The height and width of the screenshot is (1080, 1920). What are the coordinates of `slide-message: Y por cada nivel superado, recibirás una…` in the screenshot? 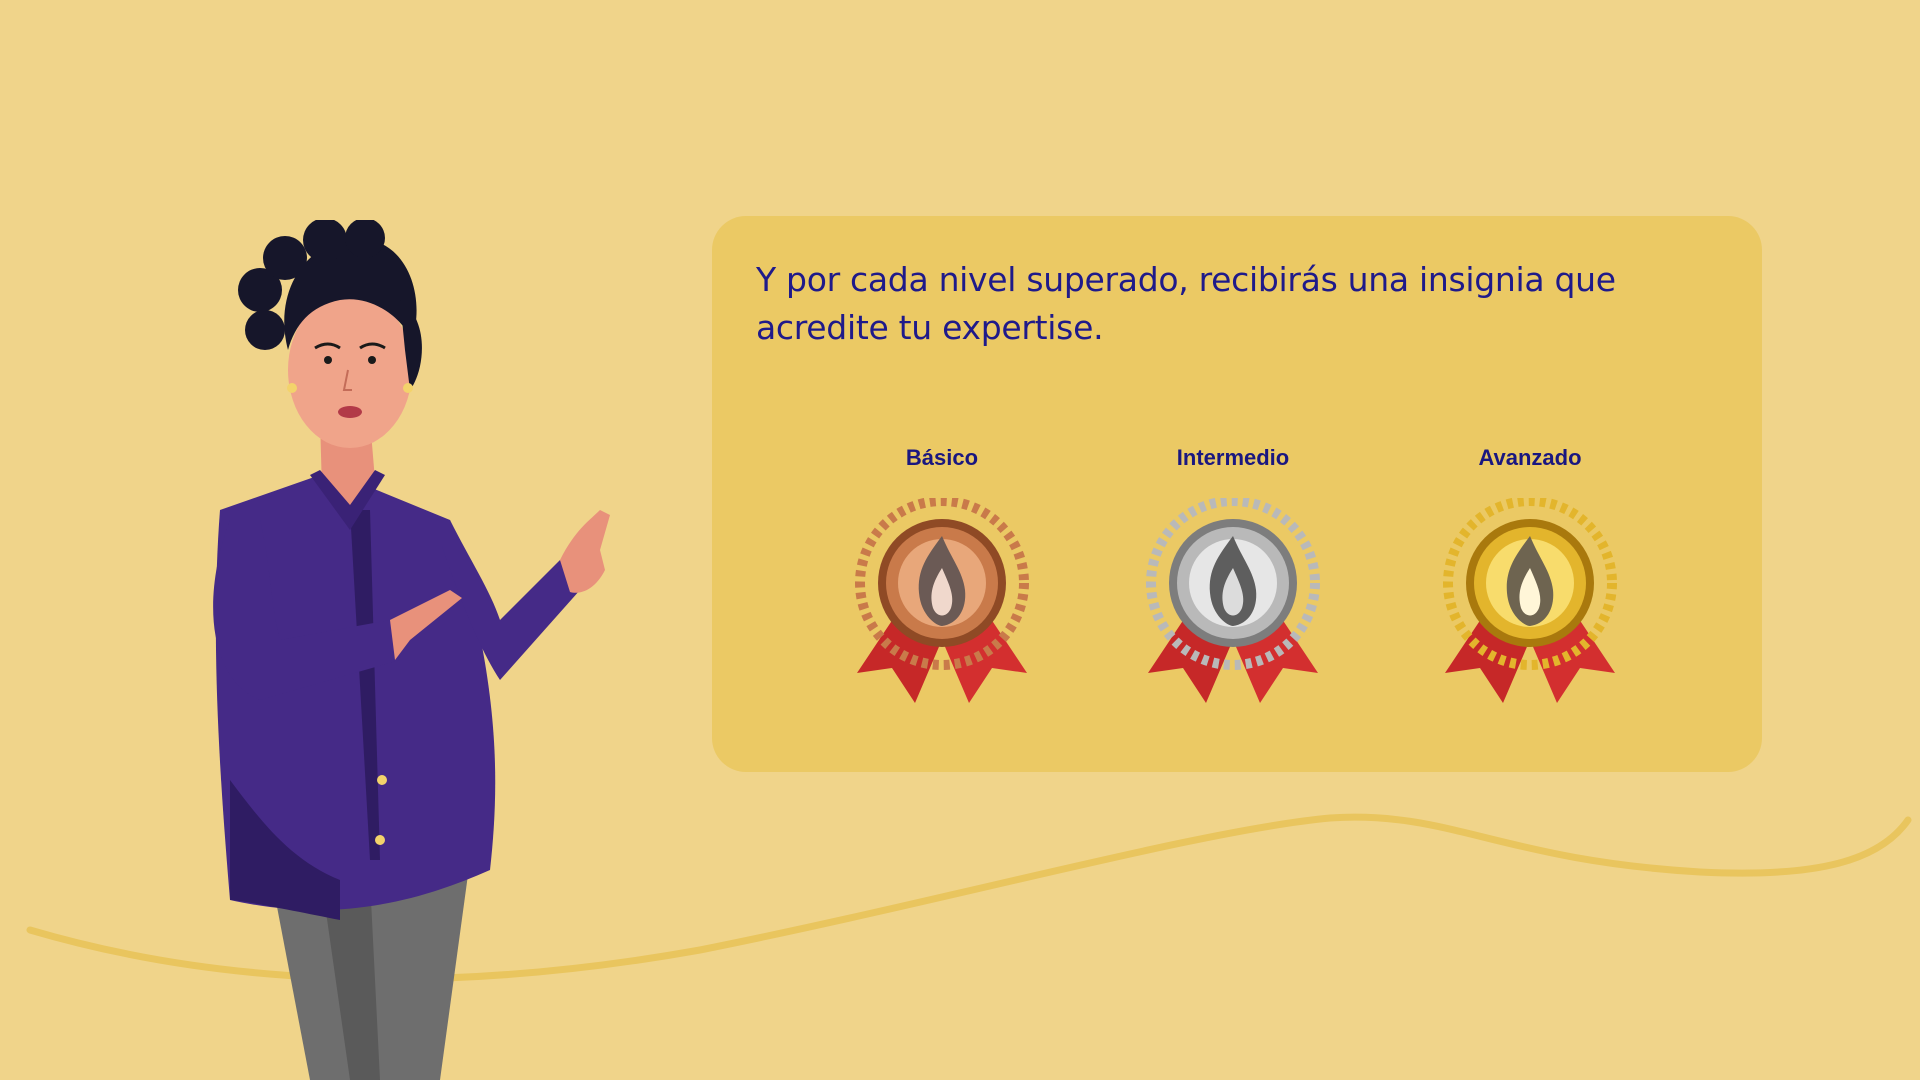 It's located at (1186, 303).